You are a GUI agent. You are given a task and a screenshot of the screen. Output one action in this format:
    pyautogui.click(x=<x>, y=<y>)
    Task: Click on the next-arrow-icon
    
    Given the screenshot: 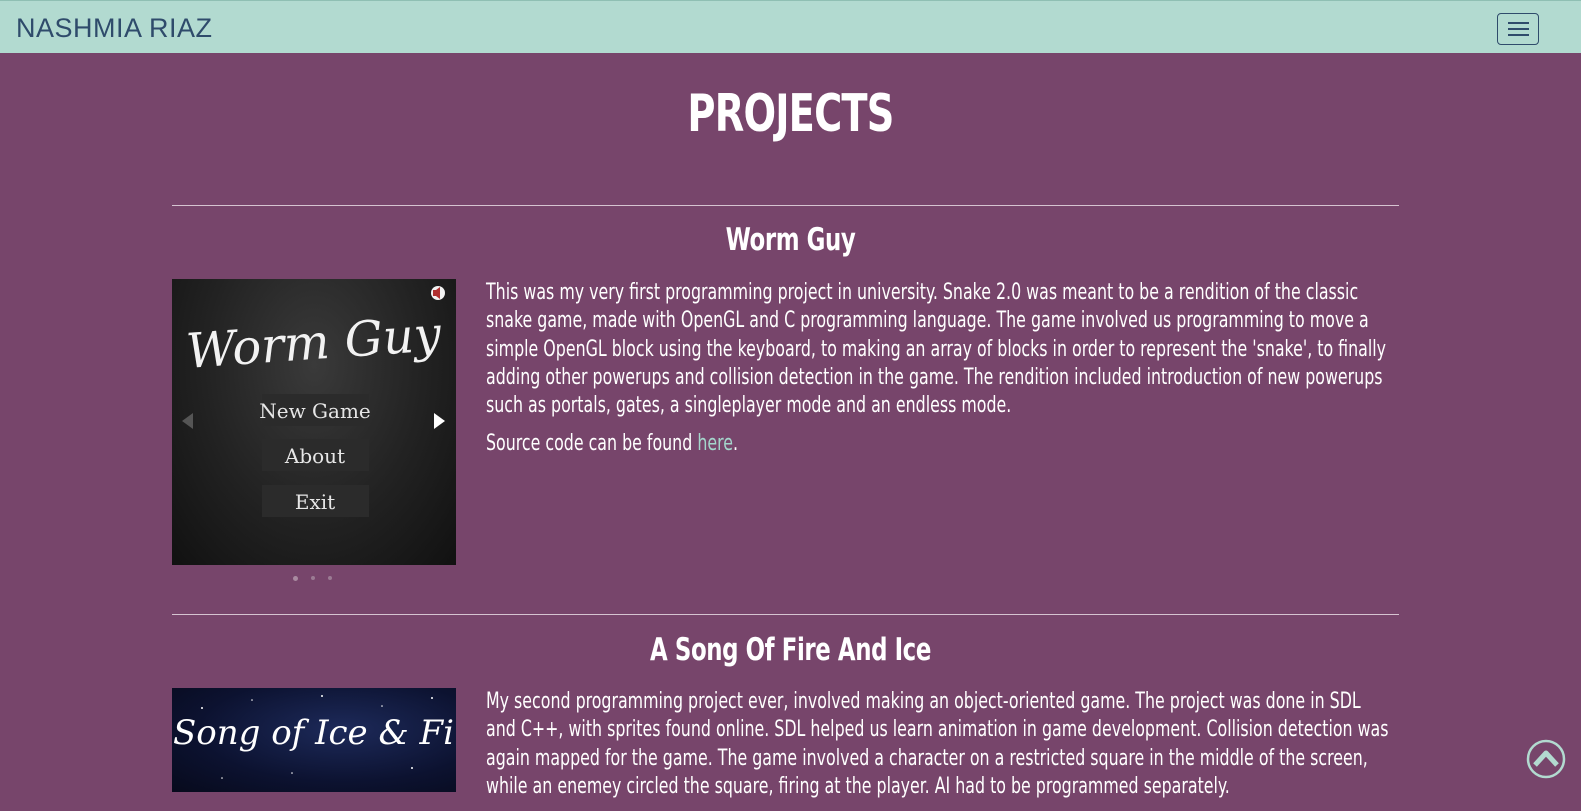 What is the action you would take?
    pyautogui.click(x=439, y=421)
    